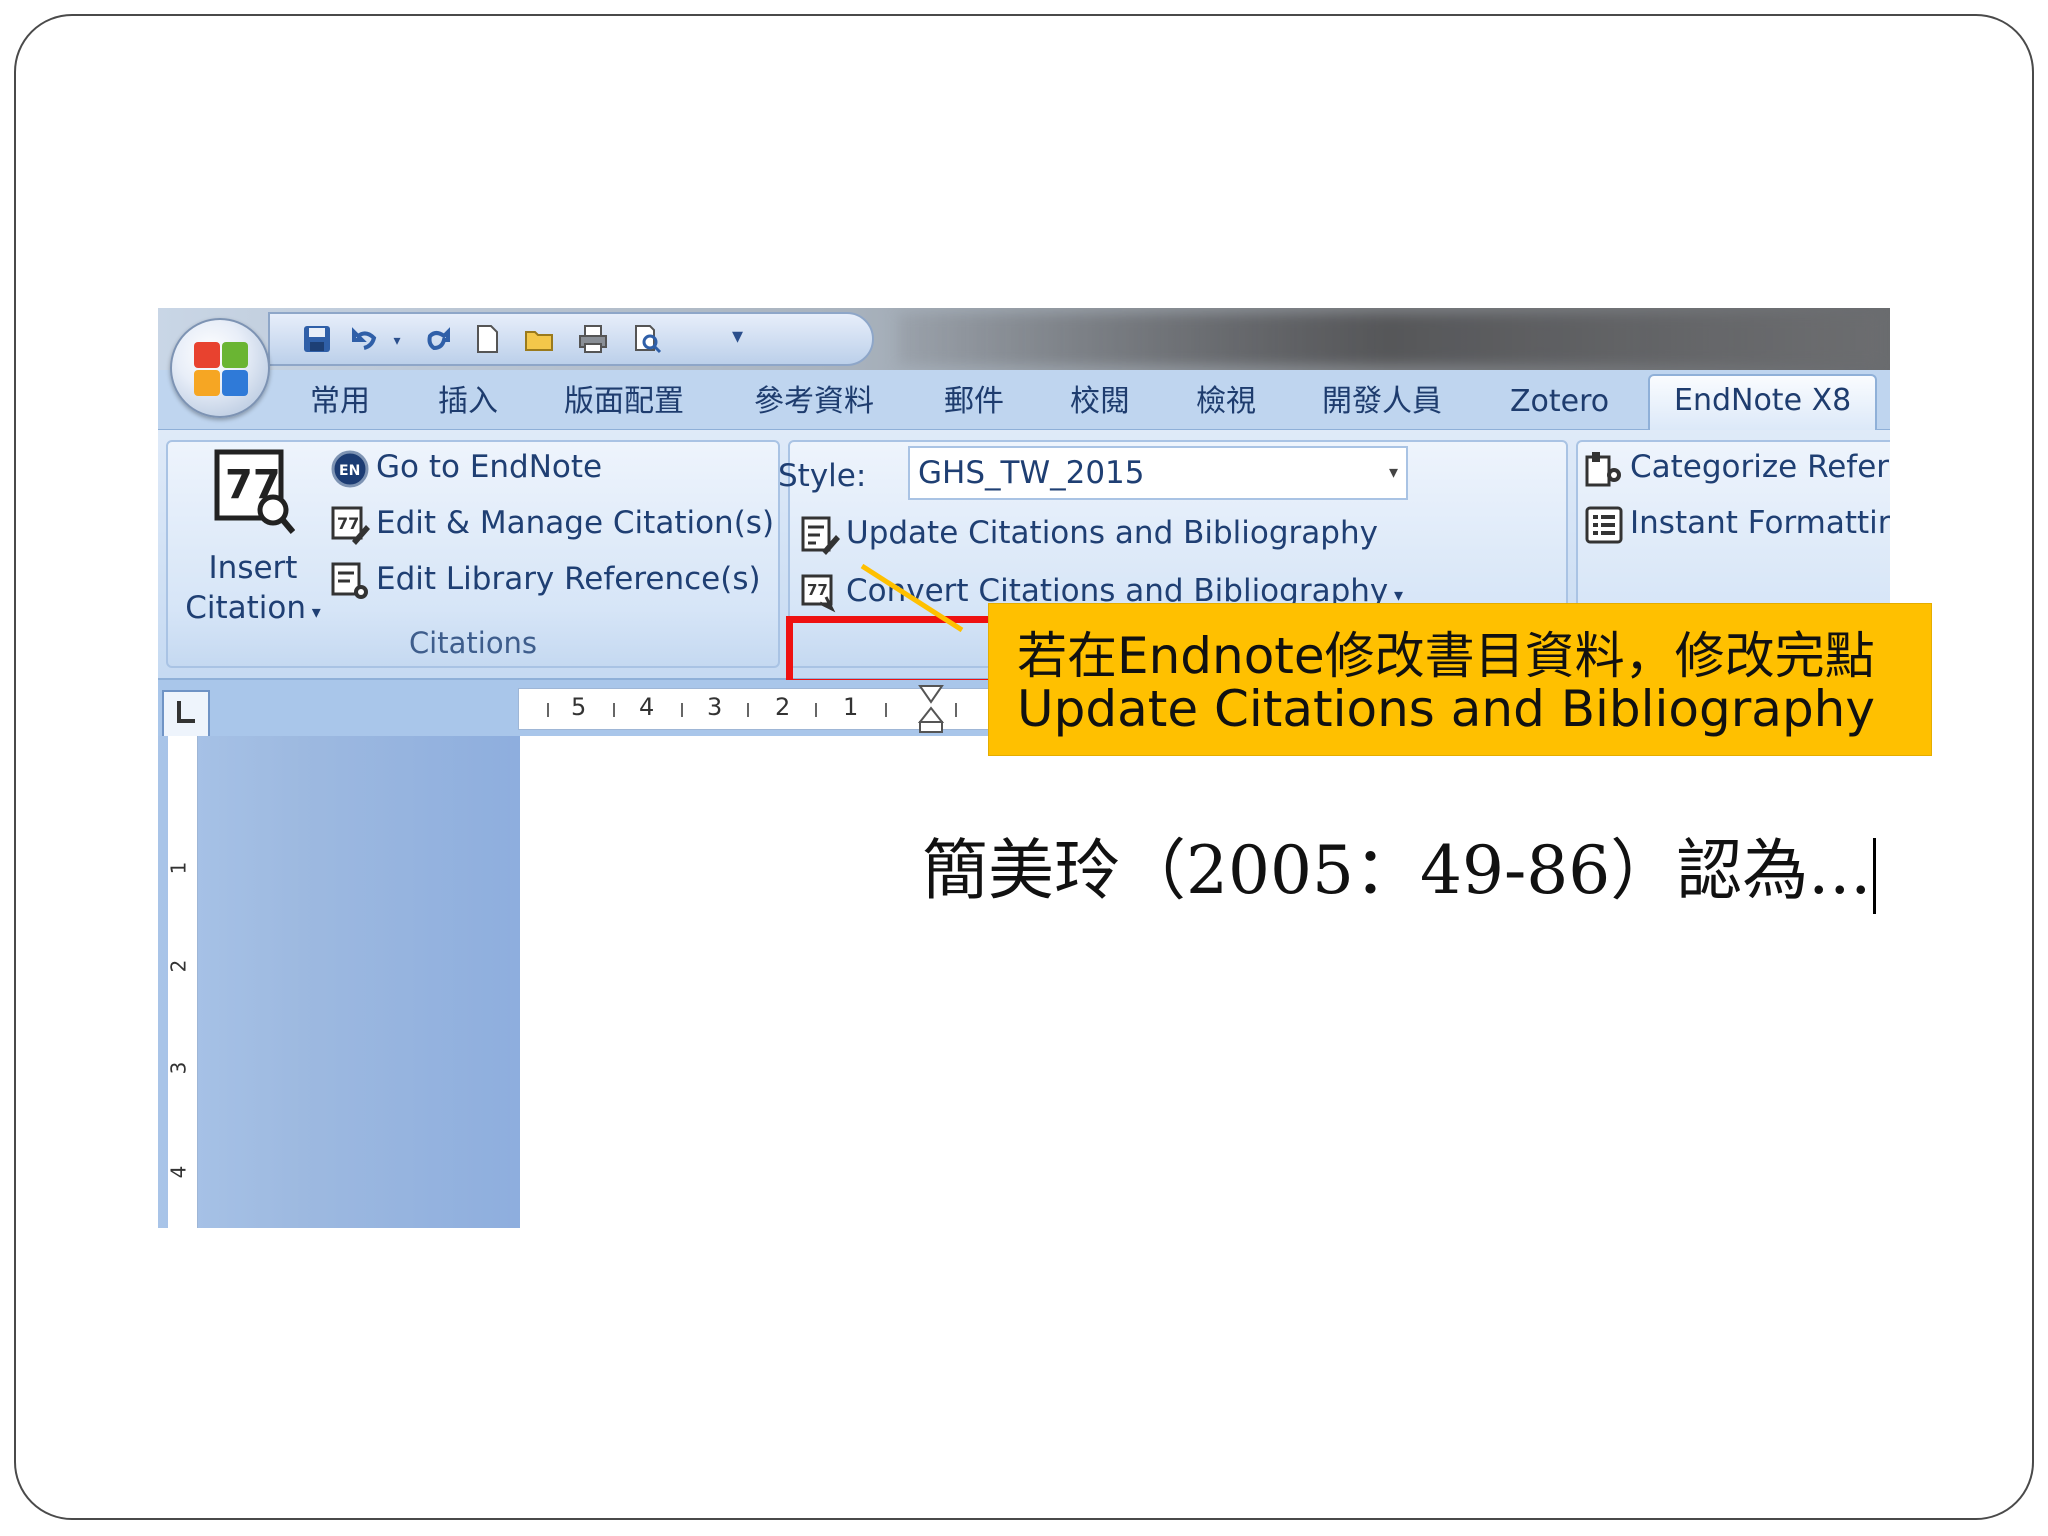 Image resolution: width=2048 pixels, height=1536 pixels. Describe the element at coordinates (593, 341) in the screenshot. I see `print-icon` at that location.